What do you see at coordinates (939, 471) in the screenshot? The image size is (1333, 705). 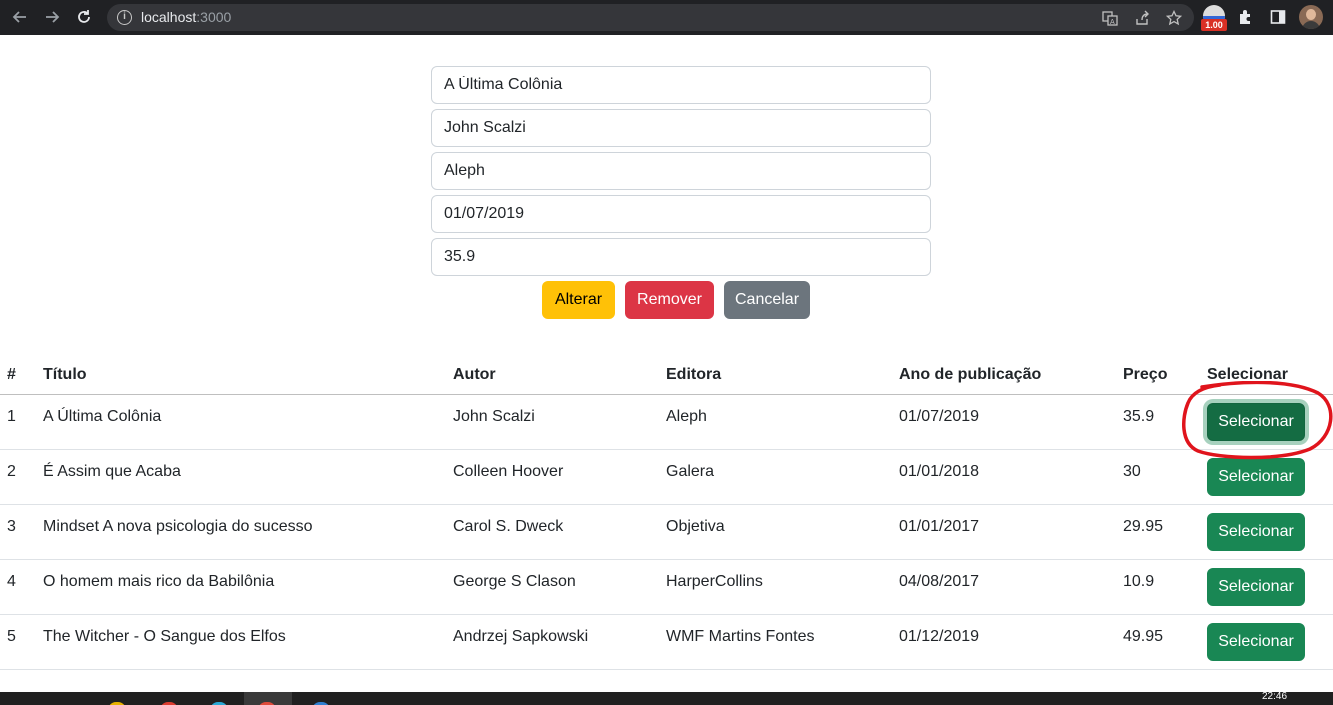 I see `cell-ano: 01/01/2018` at bounding box center [939, 471].